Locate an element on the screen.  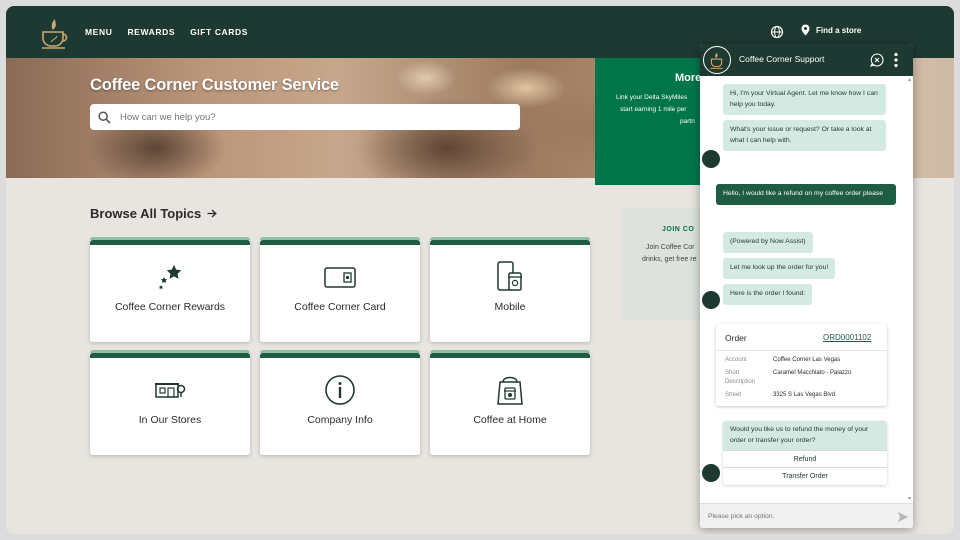
card-icon is located at coordinates (340, 277).